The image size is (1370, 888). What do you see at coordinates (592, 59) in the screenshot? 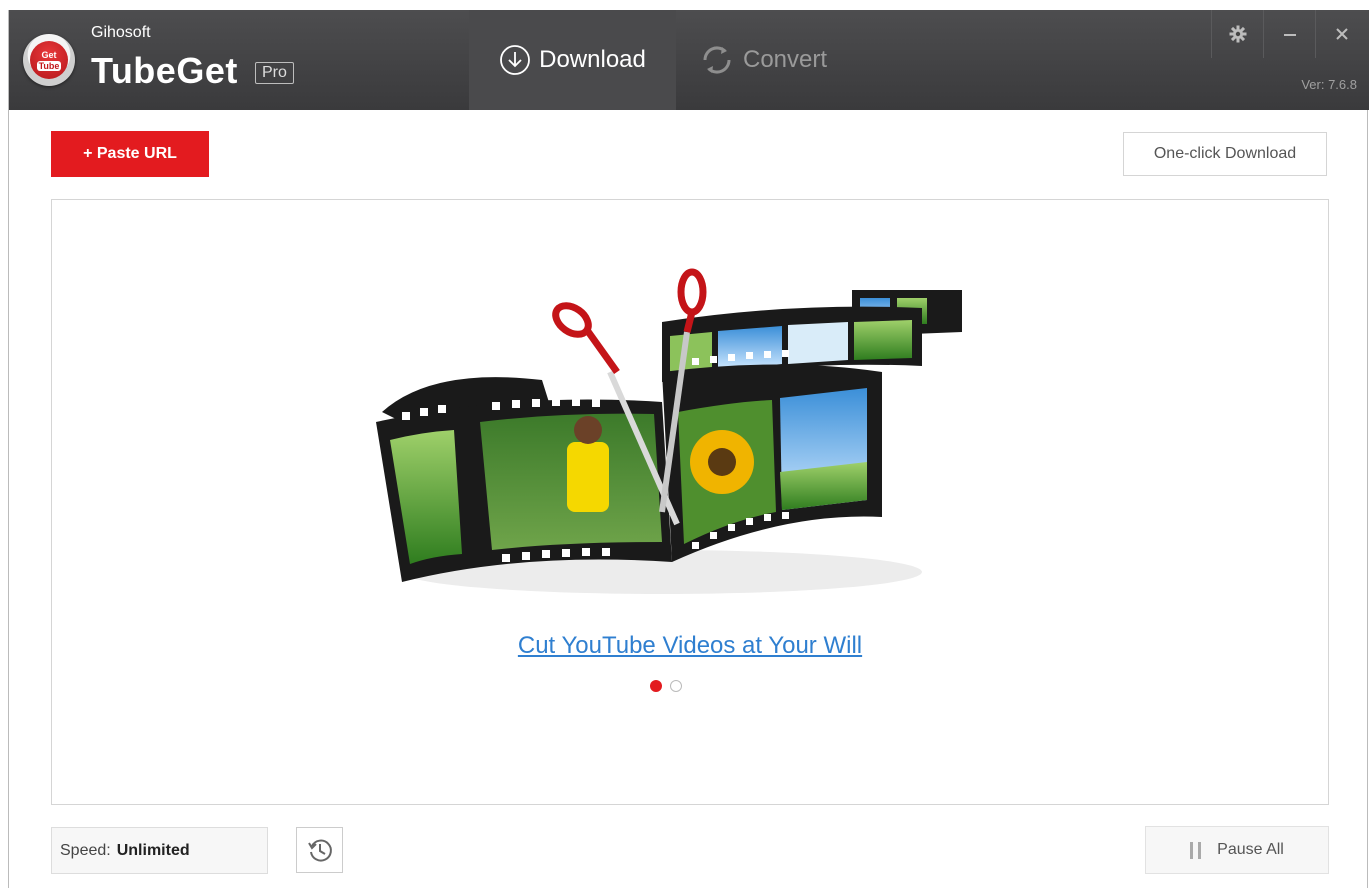
I see `tab-download-label: Download` at bounding box center [592, 59].